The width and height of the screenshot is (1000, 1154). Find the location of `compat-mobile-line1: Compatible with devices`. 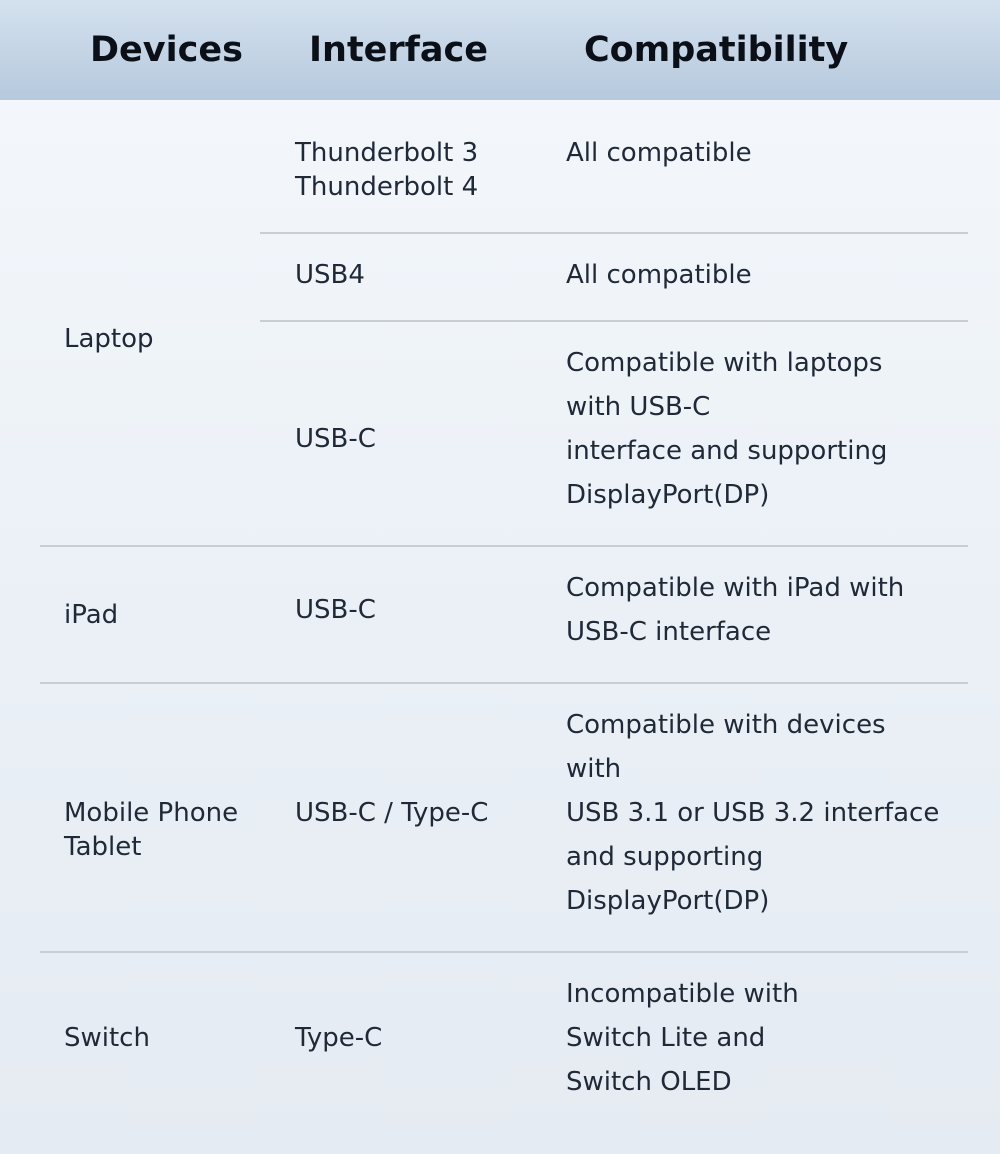

compat-mobile-line1: Compatible with devices is located at coordinates (726, 725).